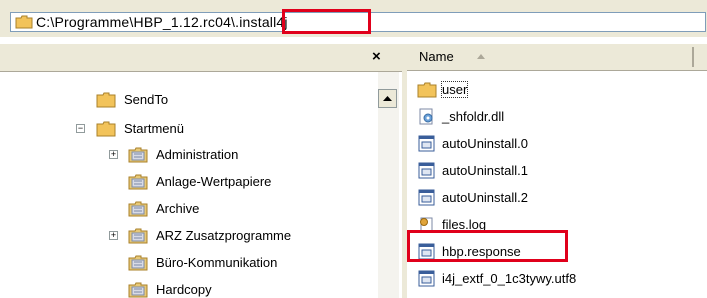  I want to click on sort-ascending-icon, so click(481, 56).